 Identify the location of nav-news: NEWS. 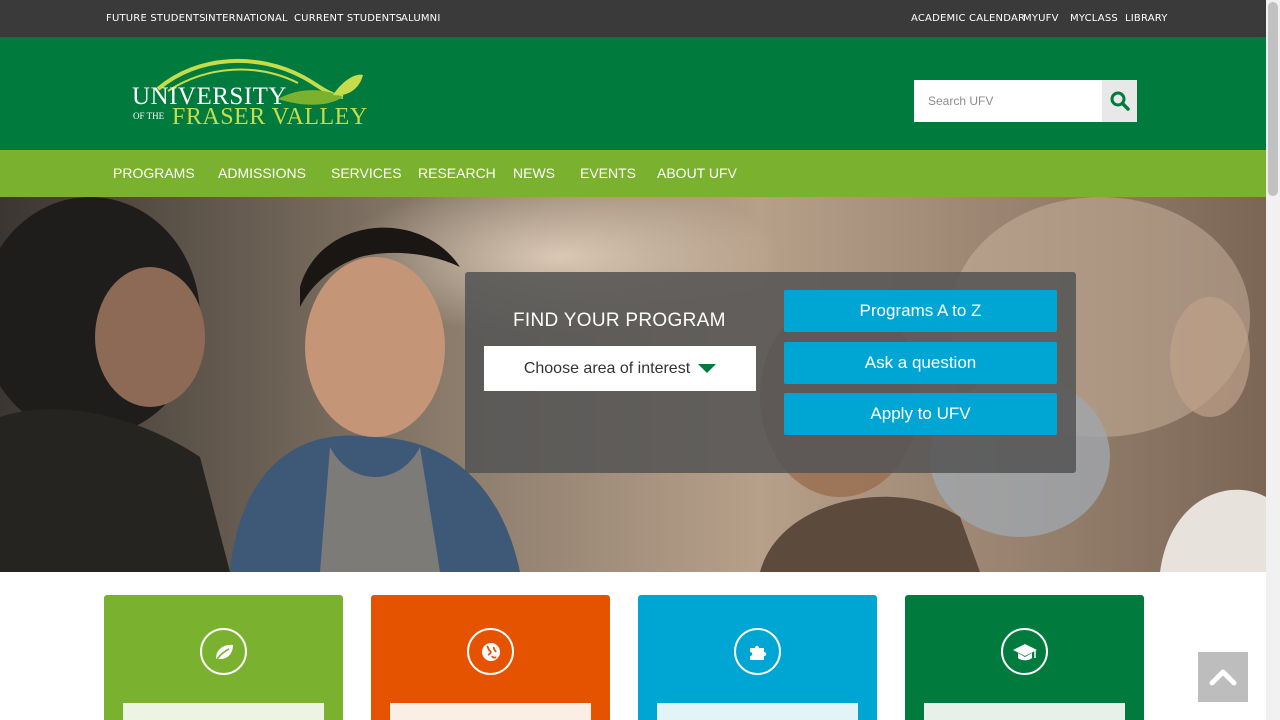
(534, 173).